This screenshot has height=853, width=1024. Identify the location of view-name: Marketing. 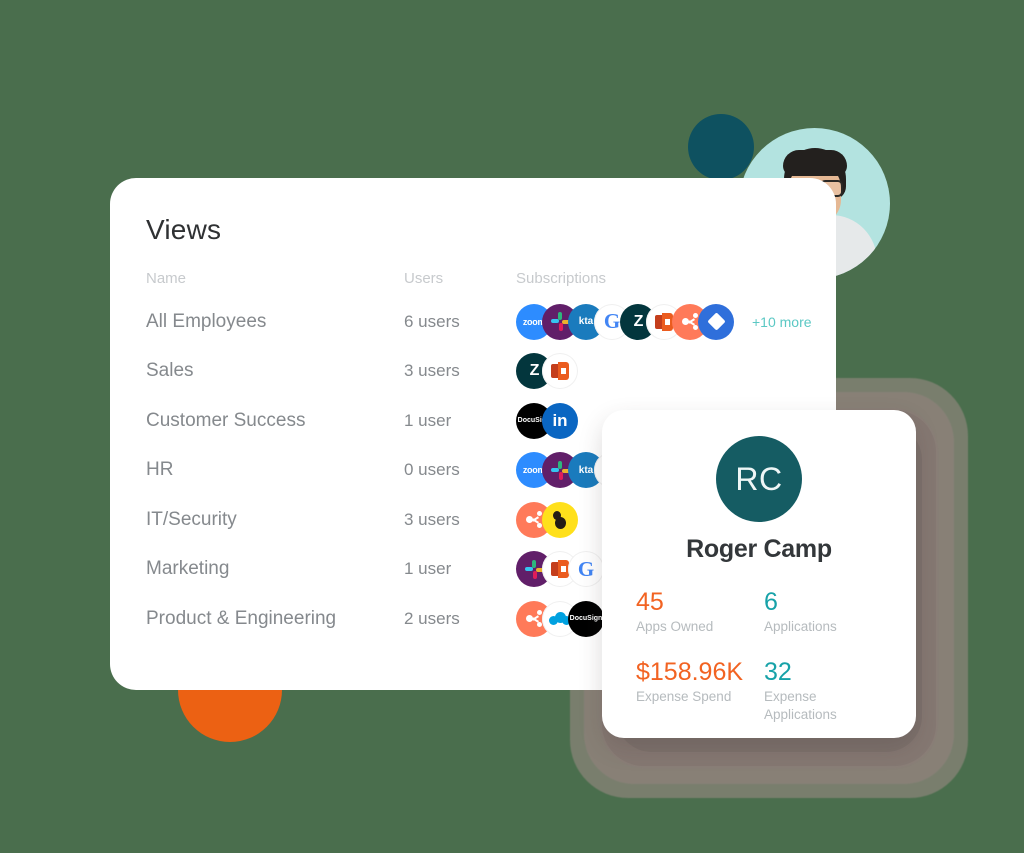
(188, 569).